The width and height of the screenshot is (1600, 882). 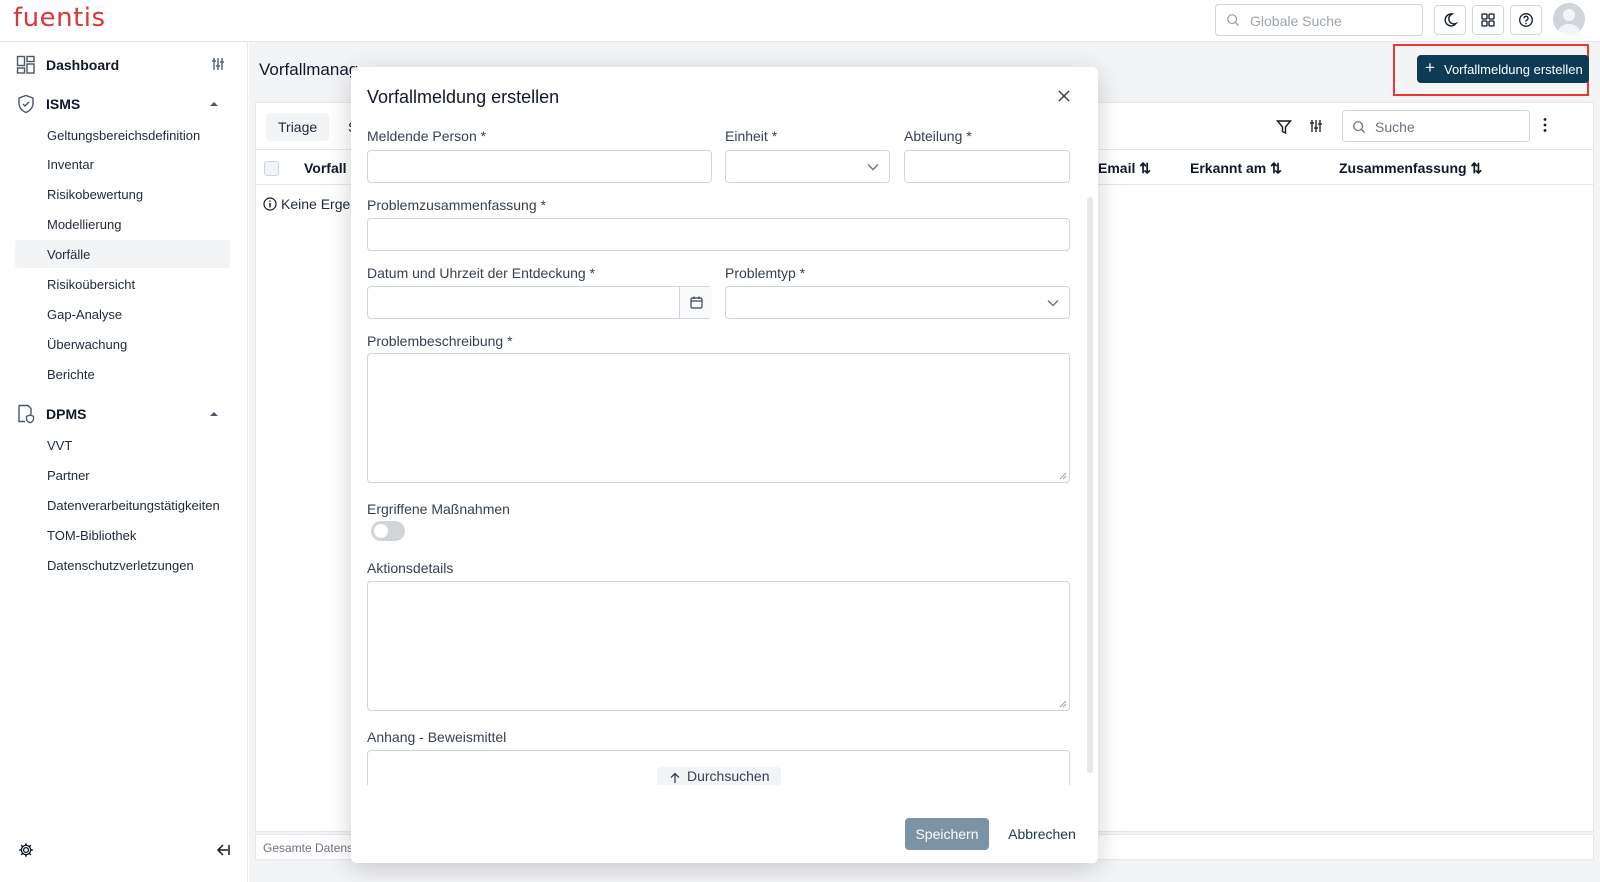 I want to click on tab-triage: Triage, so click(x=298, y=127).